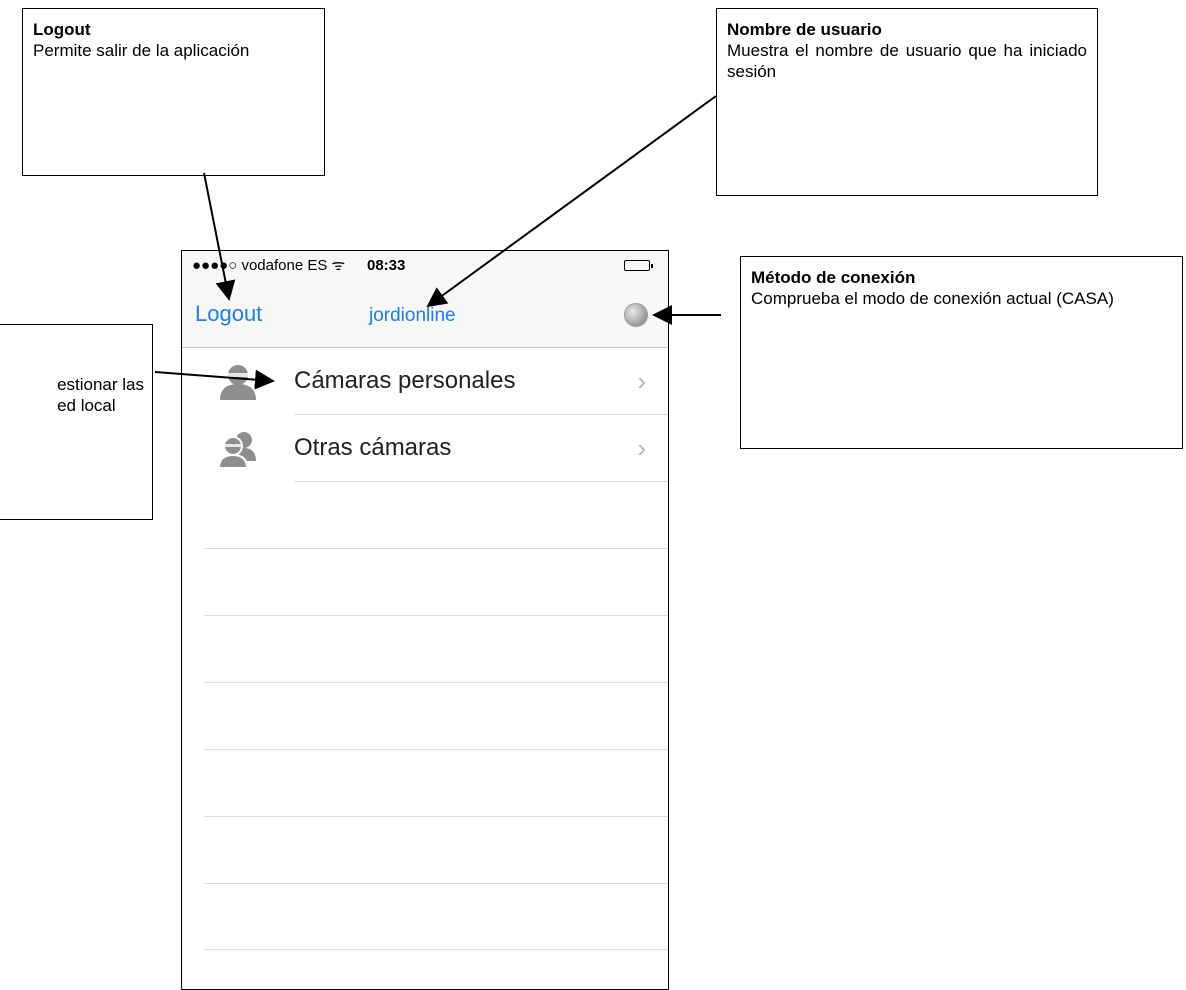 The width and height of the screenshot is (1186, 990). What do you see at coordinates (86, 405) in the screenshot?
I see `callout-cameras-line2: ed local` at bounding box center [86, 405].